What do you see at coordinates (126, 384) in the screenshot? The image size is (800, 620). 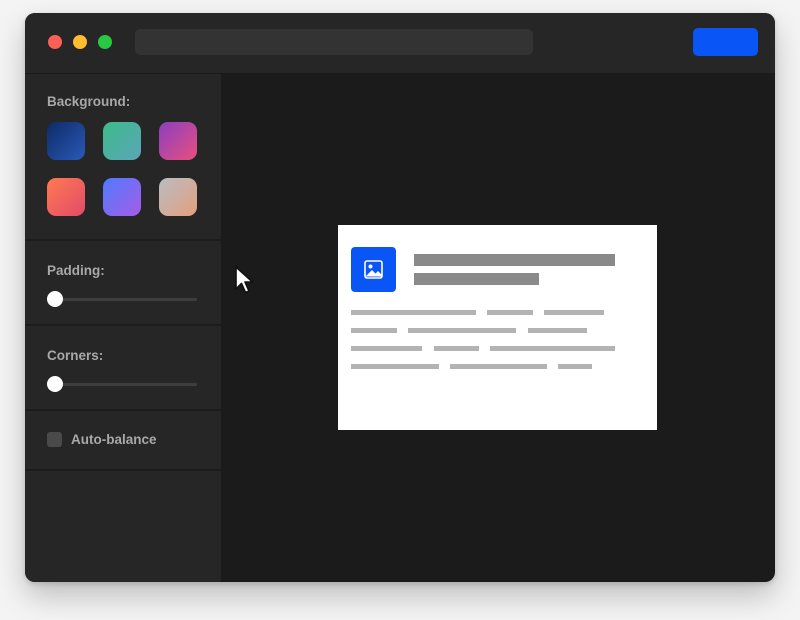 I see `corners-slider-track` at bounding box center [126, 384].